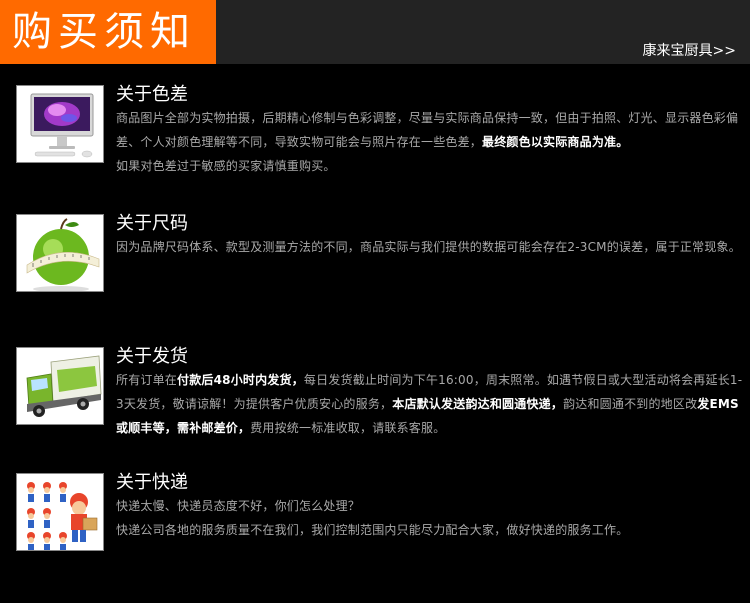 Image resolution: width=750 pixels, height=603 pixels. I want to click on computer-monitor-icon, so click(60, 124).